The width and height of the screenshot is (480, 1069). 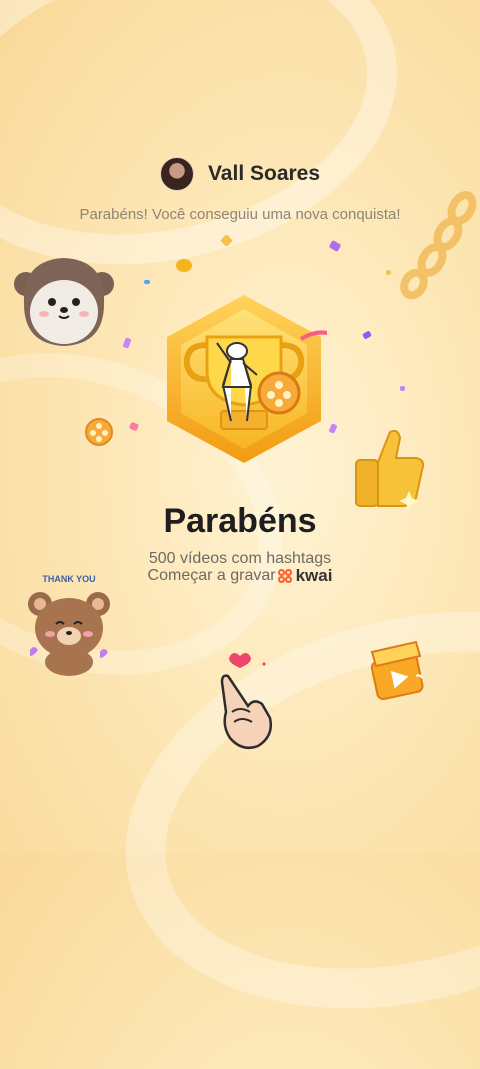 I want to click on user-header: Vall Soares, so click(x=240, y=174).